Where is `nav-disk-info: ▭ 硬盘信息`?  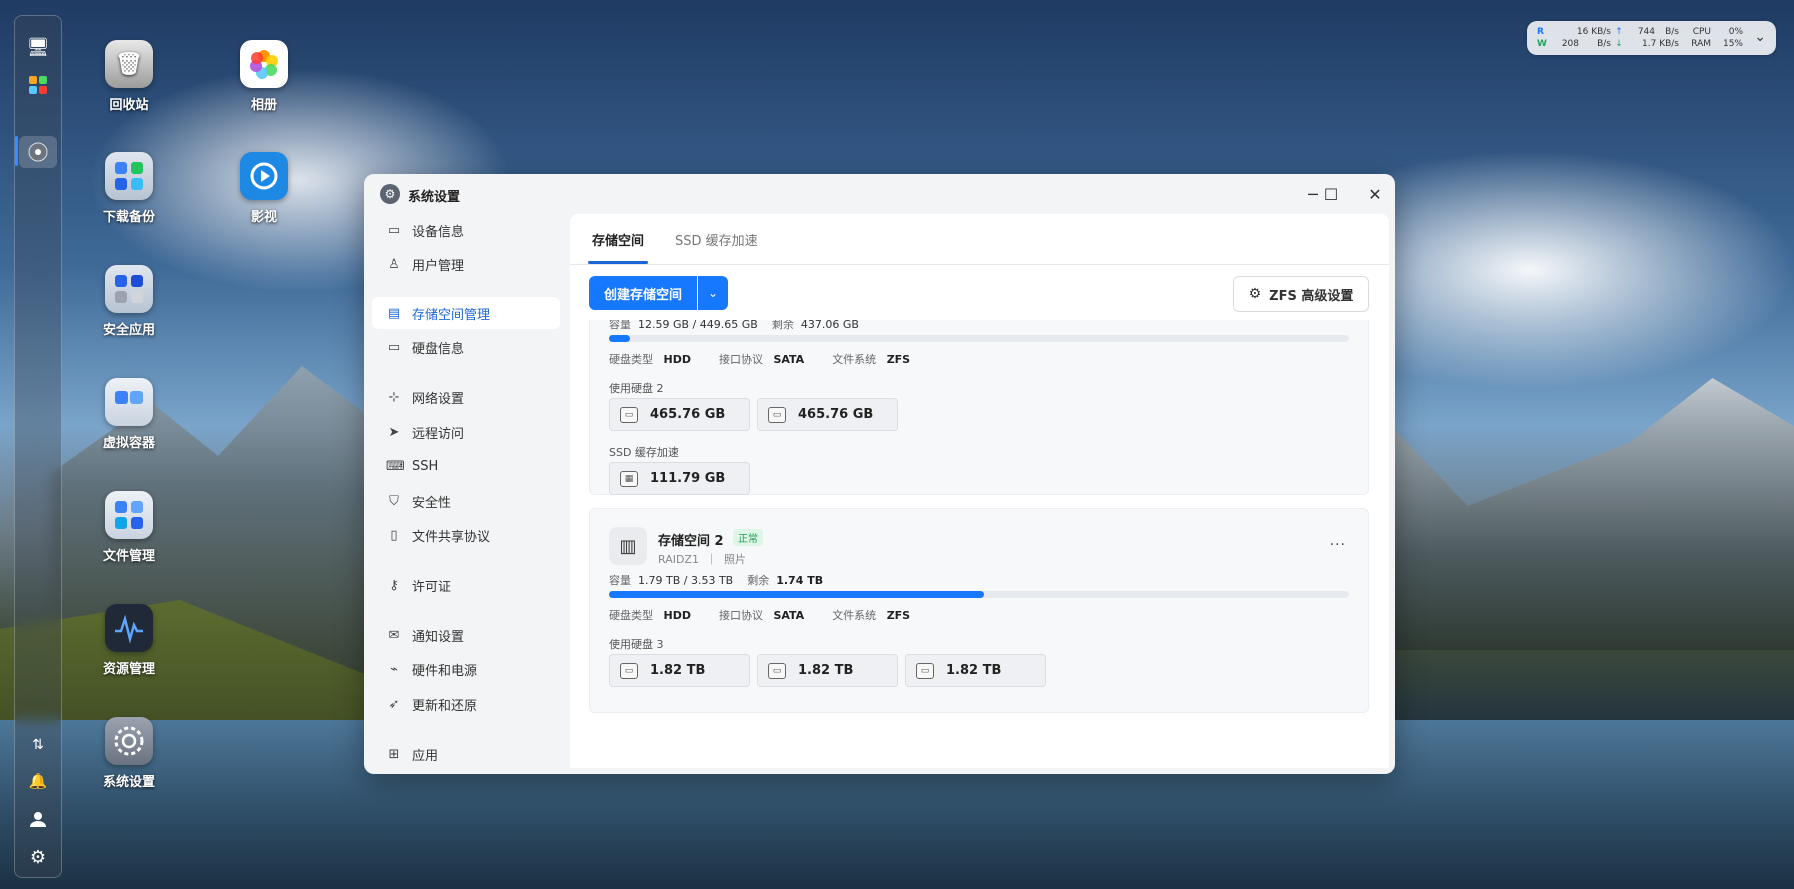 nav-disk-info: ▭ 硬盘信息 is located at coordinates (466, 347).